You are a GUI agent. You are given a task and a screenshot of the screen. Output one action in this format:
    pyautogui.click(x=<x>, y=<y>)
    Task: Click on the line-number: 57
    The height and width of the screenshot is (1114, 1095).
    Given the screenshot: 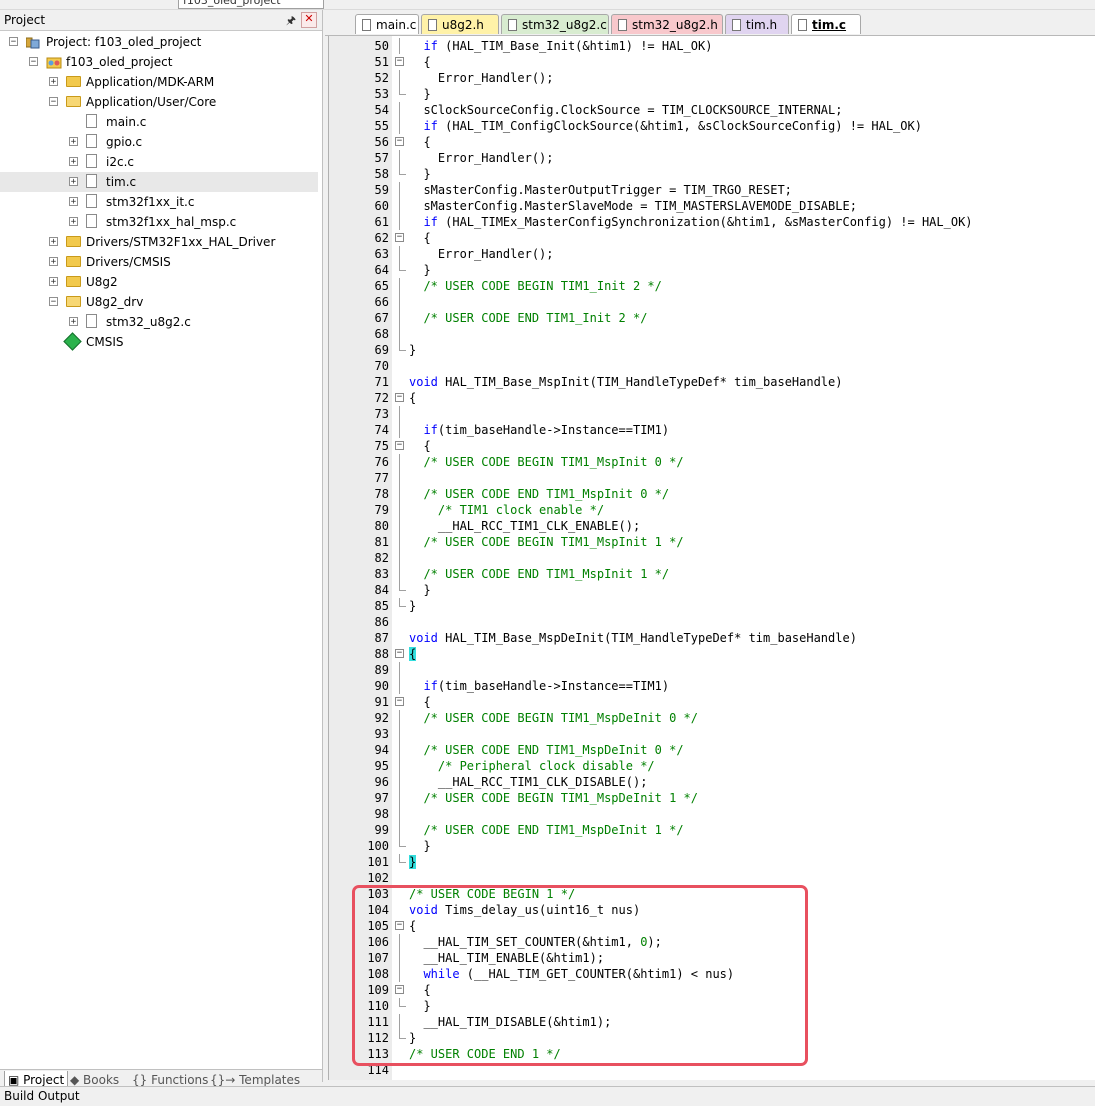 What is the action you would take?
    pyautogui.click(x=381, y=158)
    